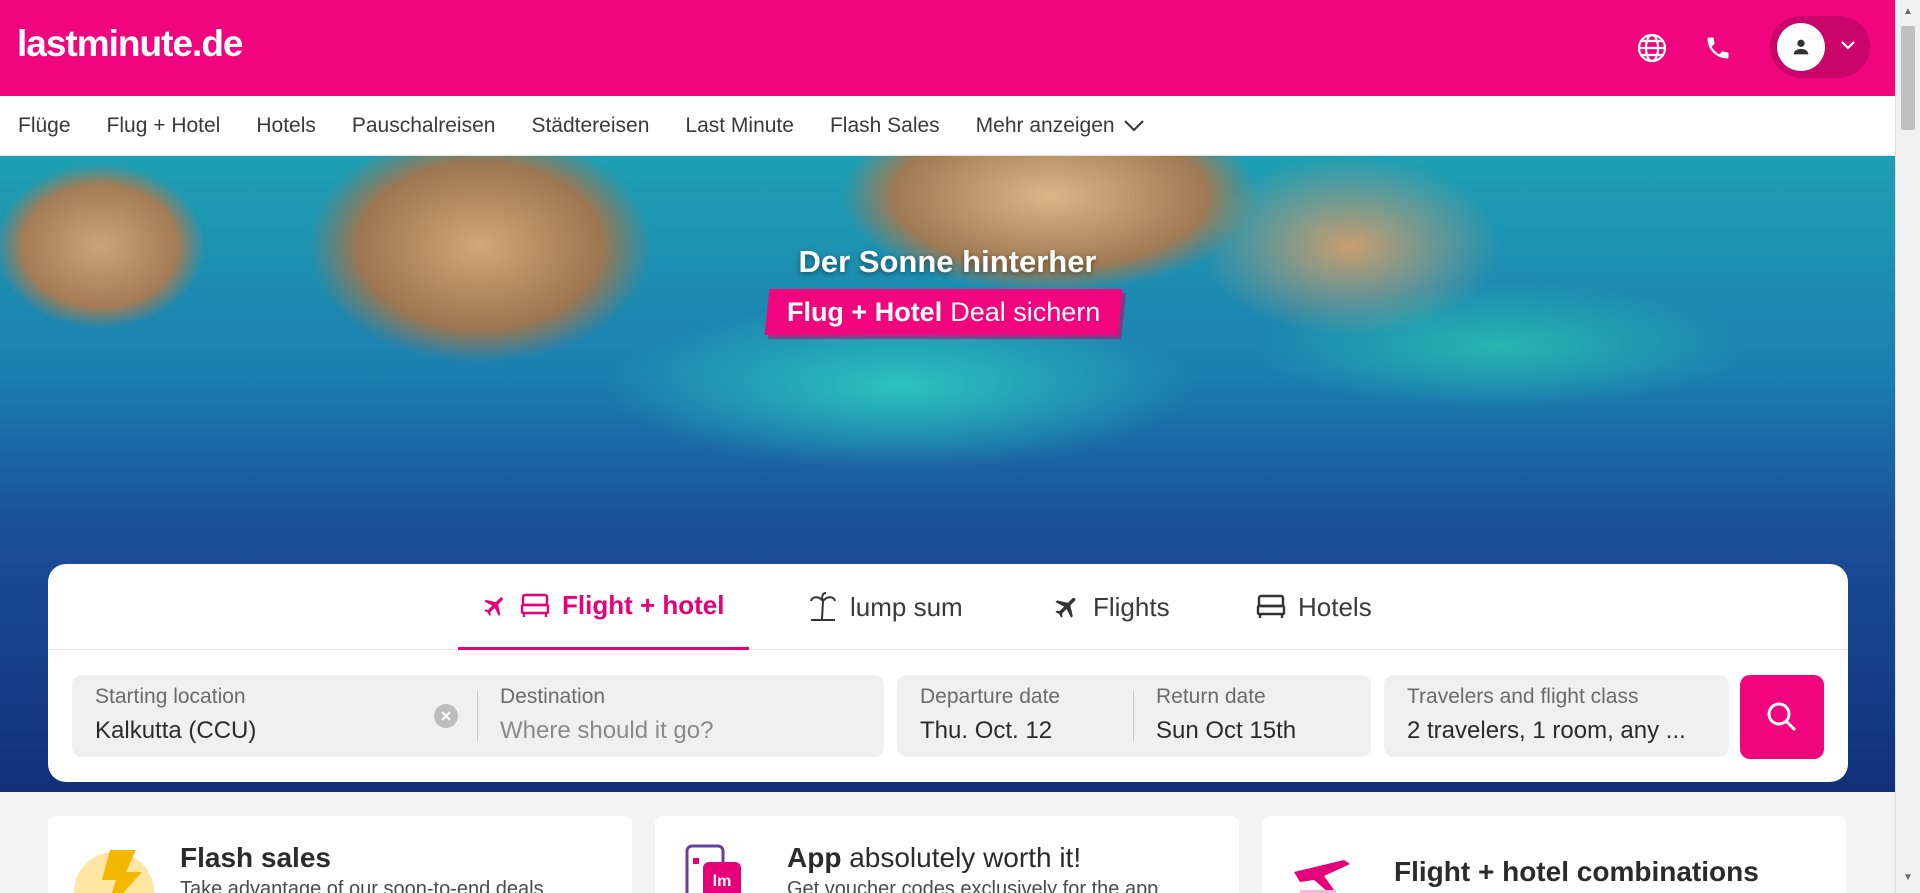 Image resolution: width=1920 pixels, height=893 pixels. Describe the element at coordinates (255, 857) in the screenshot. I see `promo-title: Flash sales` at that location.